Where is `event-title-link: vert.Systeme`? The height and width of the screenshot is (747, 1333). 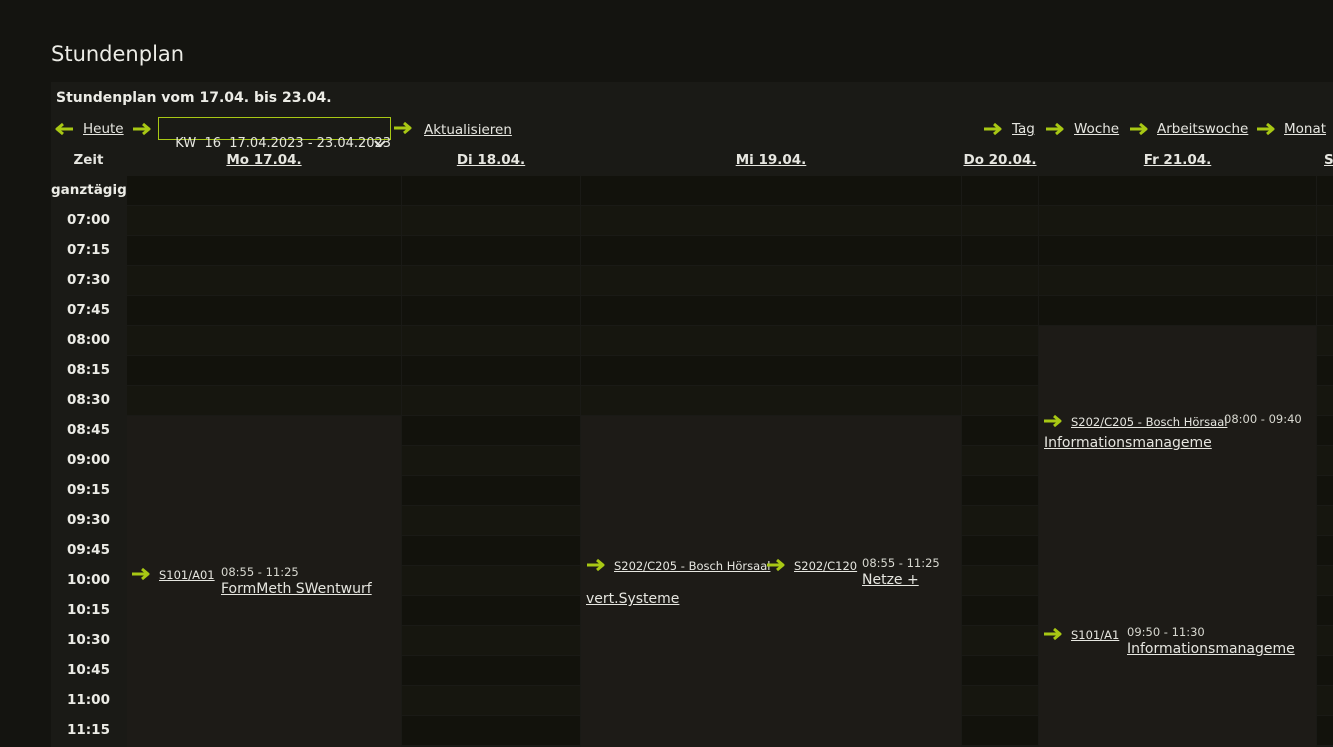
event-title-link: vert.Systeme is located at coordinates (632, 599).